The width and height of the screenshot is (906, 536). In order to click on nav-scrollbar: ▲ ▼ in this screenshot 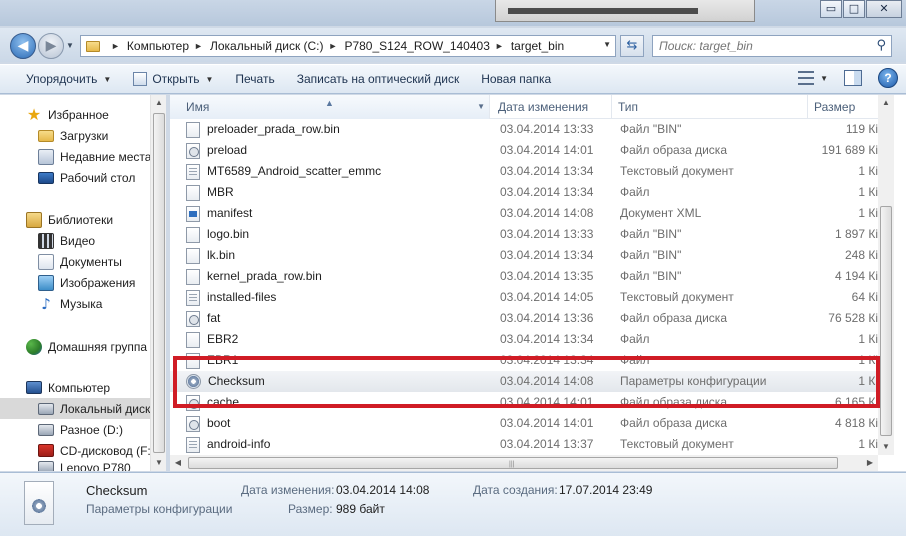, I will do `click(158, 283)`.